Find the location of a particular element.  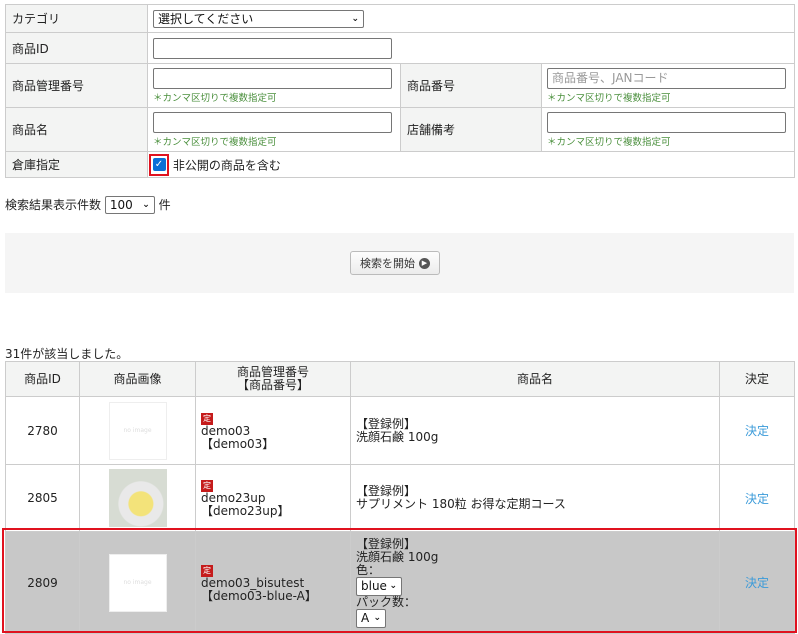

pack-select: A ⌄ is located at coordinates (371, 618).